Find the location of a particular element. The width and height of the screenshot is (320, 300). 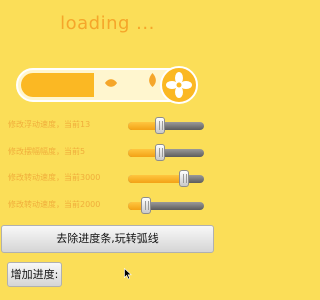

swing-amplitude-slider-row: 修改摆幅幅度，当前5 is located at coordinates (107, 153).